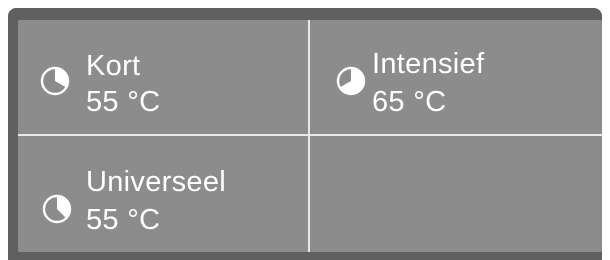 This screenshot has height=260, width=610. Describe the element at coordinates (113, 66) in the screenshot. I see `program-name: Kort` at that location.